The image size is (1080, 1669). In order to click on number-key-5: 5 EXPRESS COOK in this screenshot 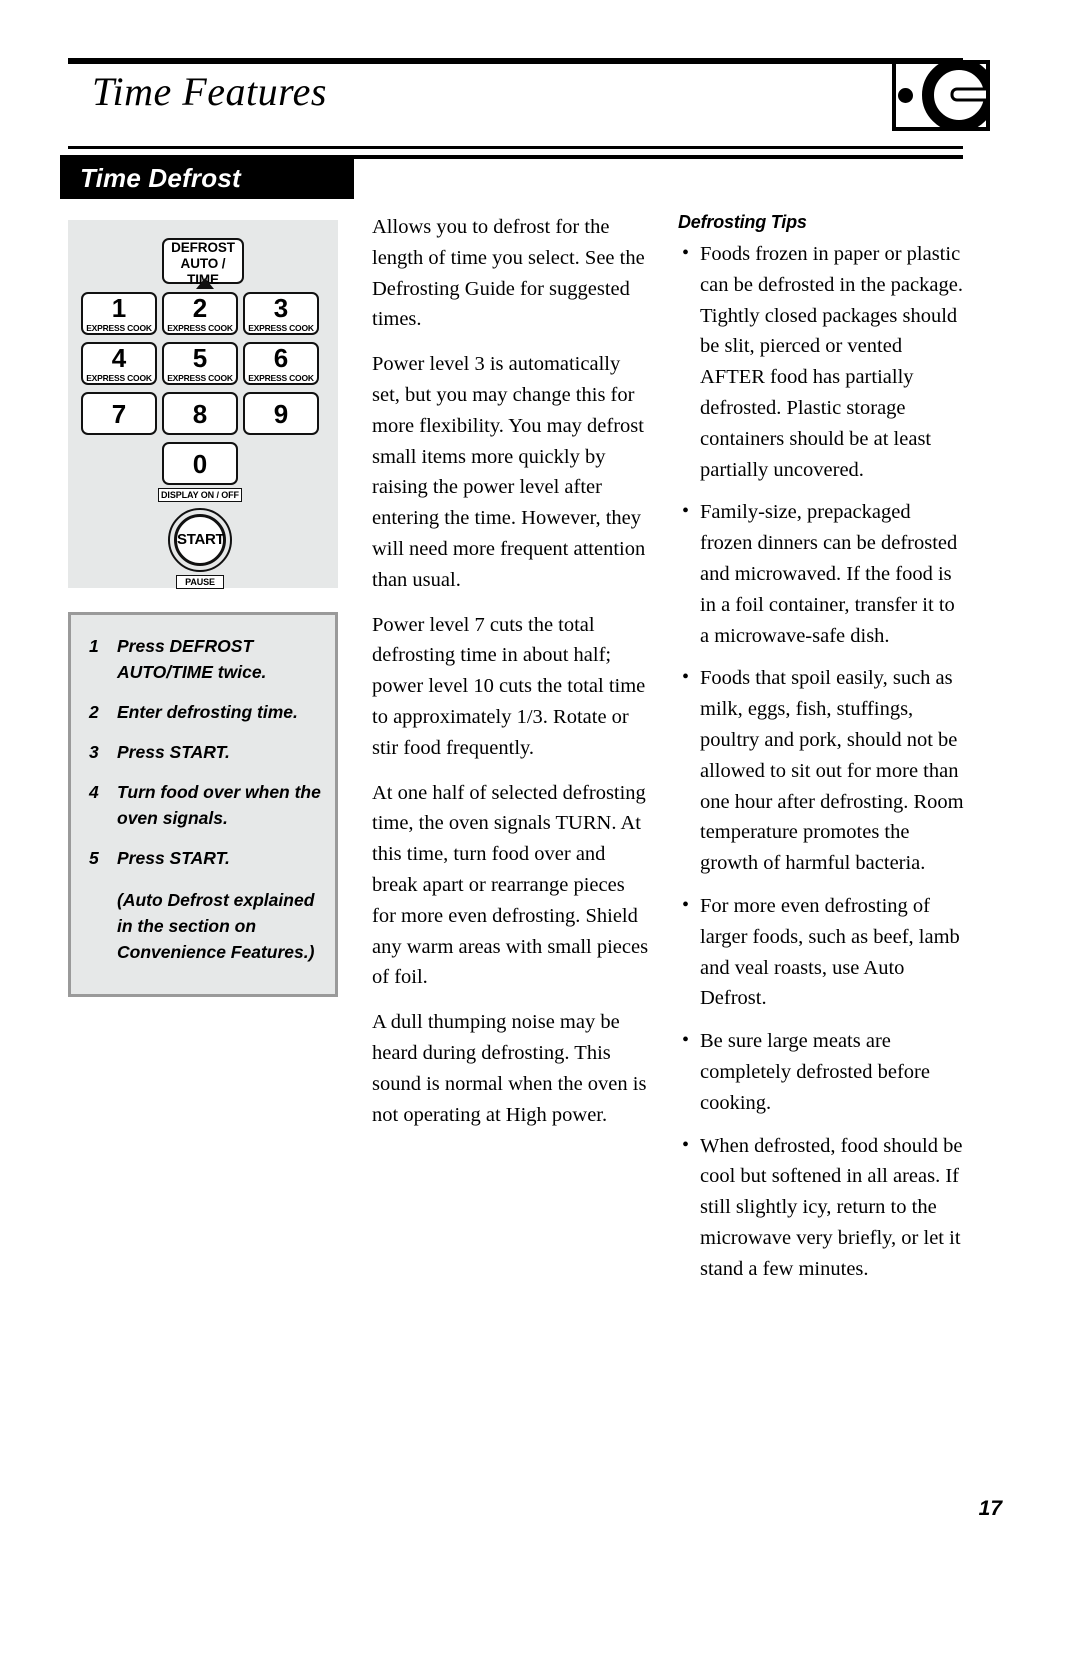, I will do `click(200, 363)`.